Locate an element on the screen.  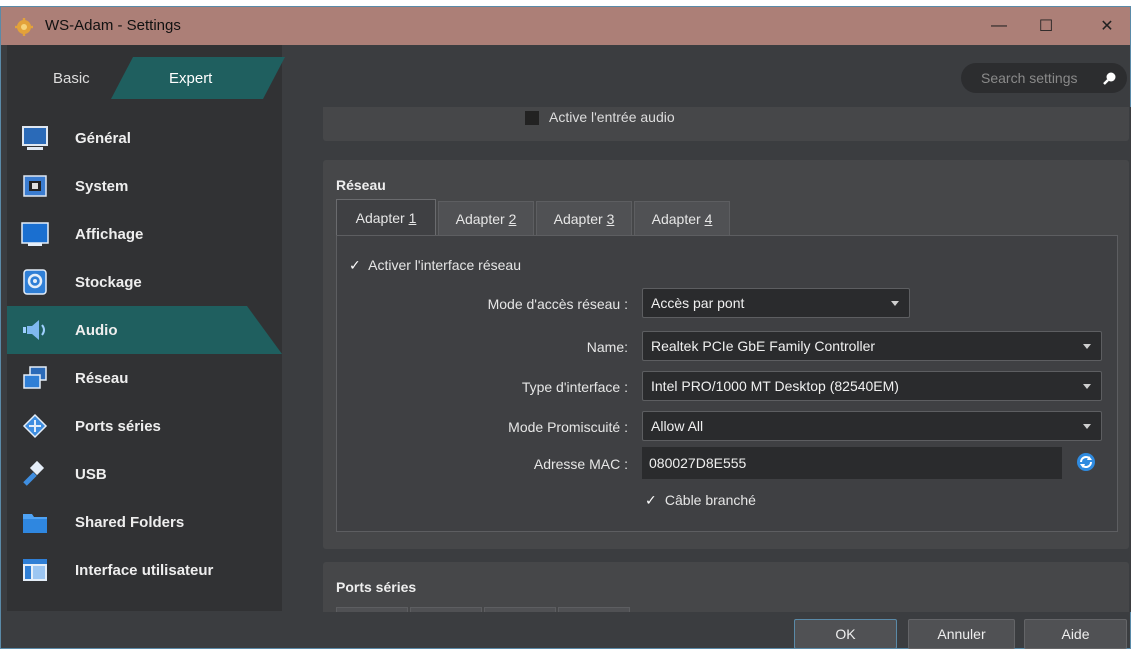
mode-expert-button: Expert is located at coordinates (198, 78).